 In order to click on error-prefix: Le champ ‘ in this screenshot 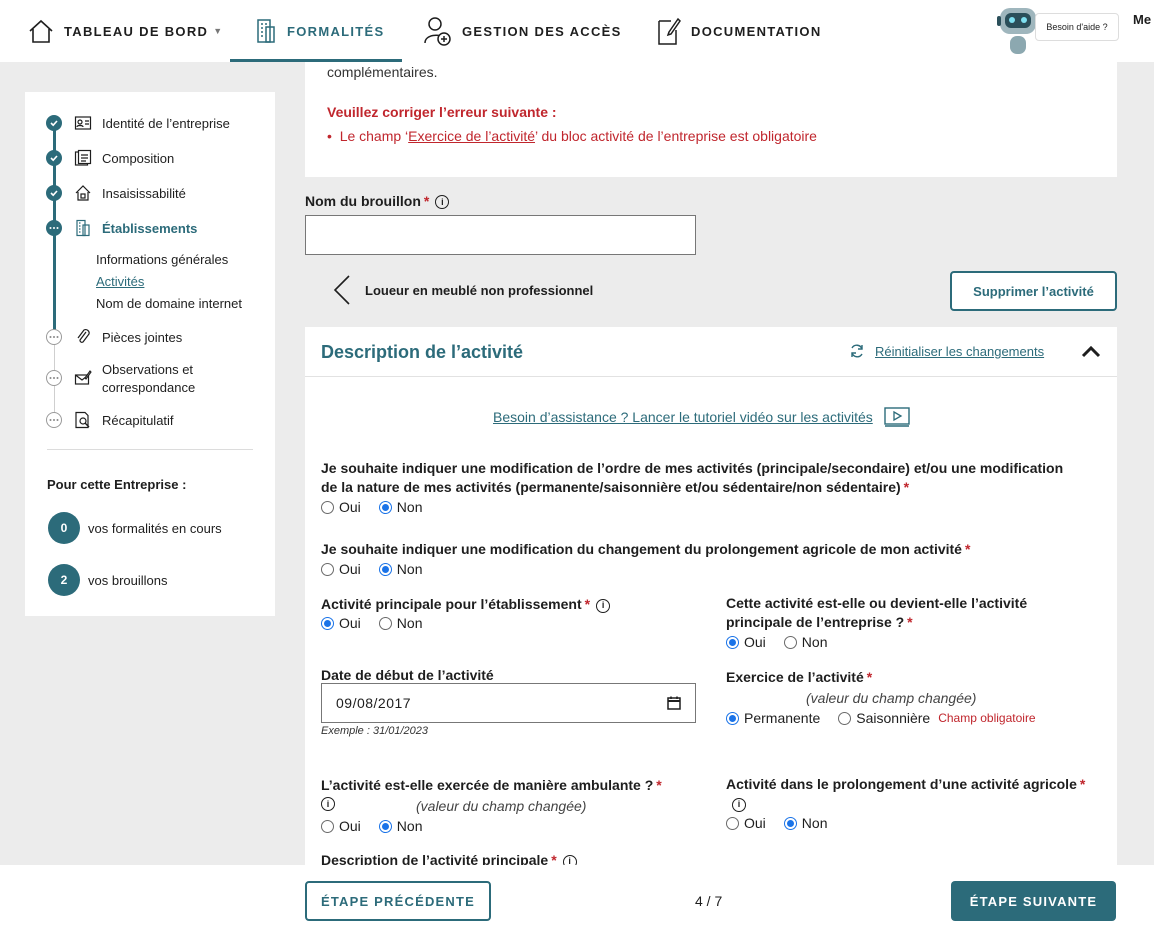, I will do `click(374, 136)`.